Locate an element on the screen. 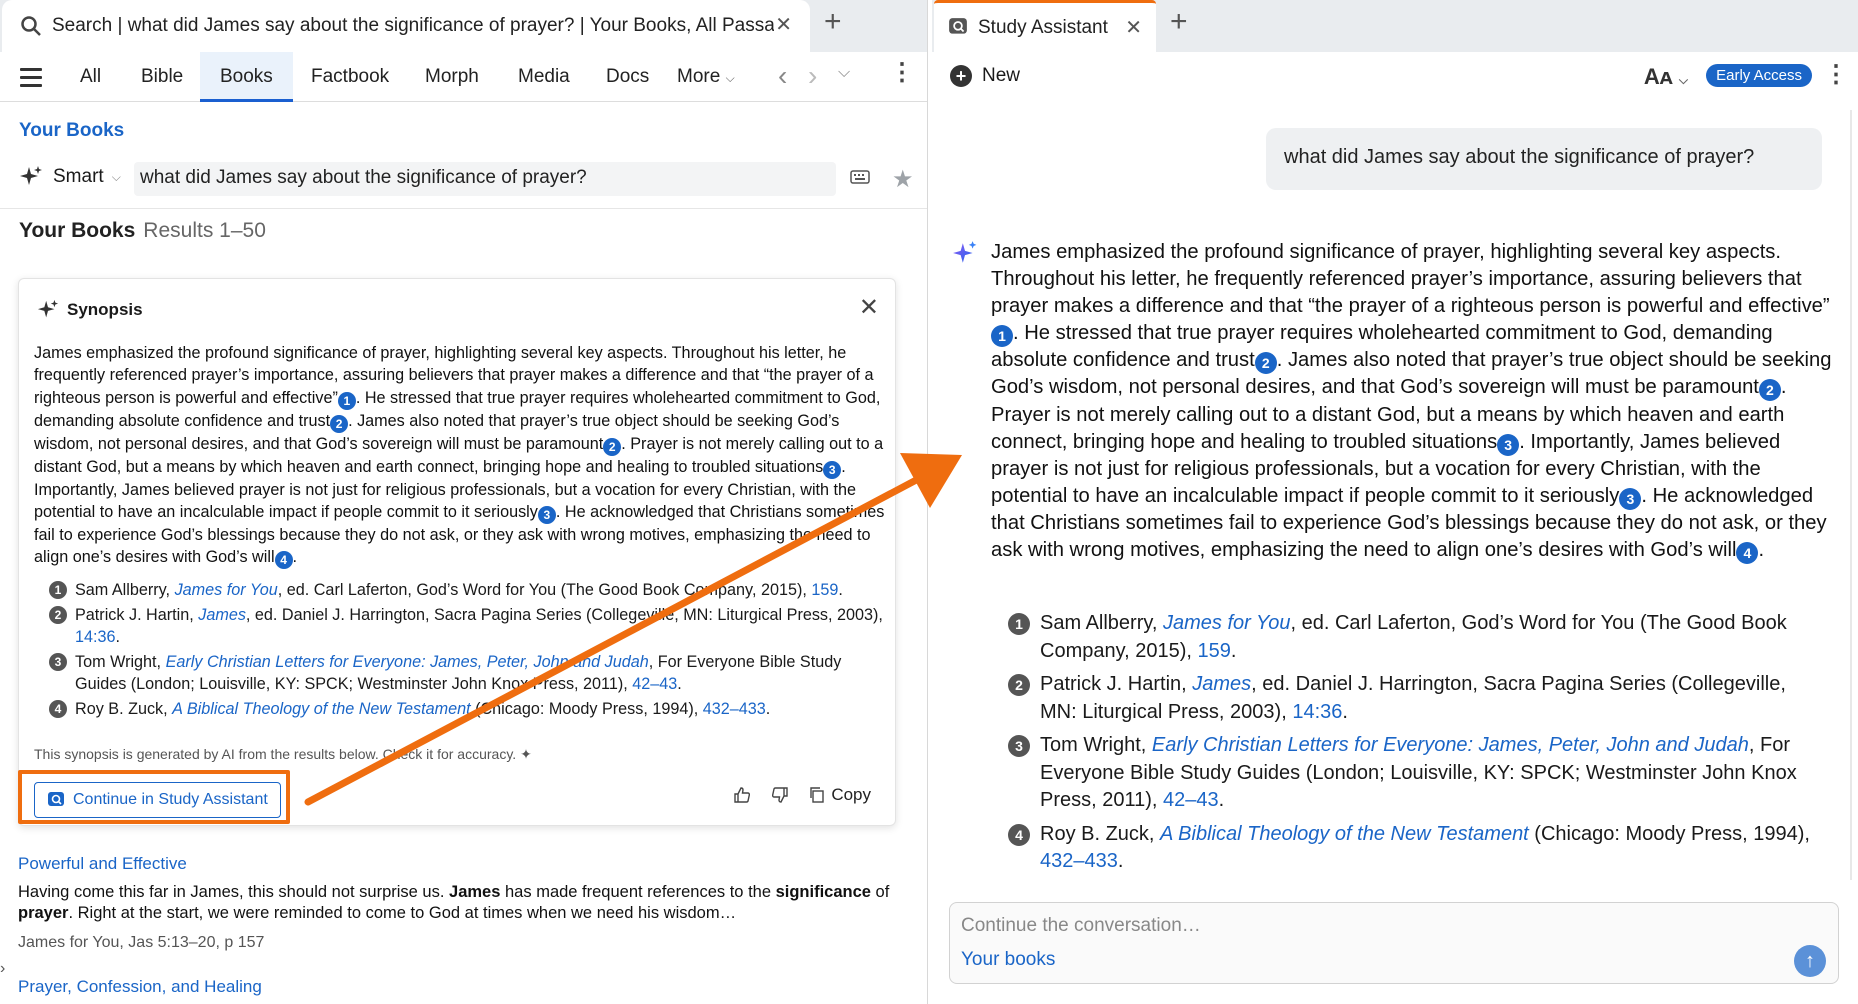 Image resolution: width=1858 pixels, height=1004 pixels. nav-all: All is located at coordinates (90, 77).